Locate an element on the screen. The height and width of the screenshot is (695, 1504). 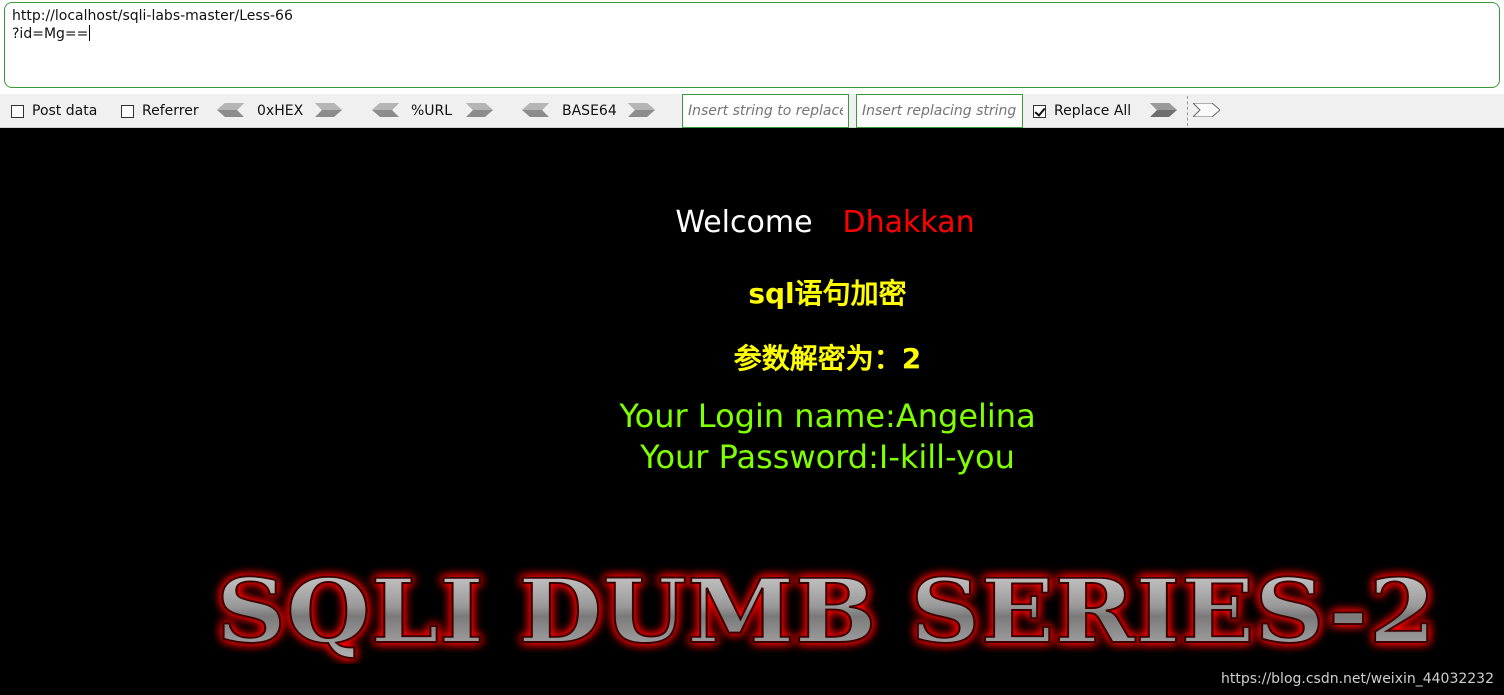
replace-string-input is located at coordinates (939, 111).